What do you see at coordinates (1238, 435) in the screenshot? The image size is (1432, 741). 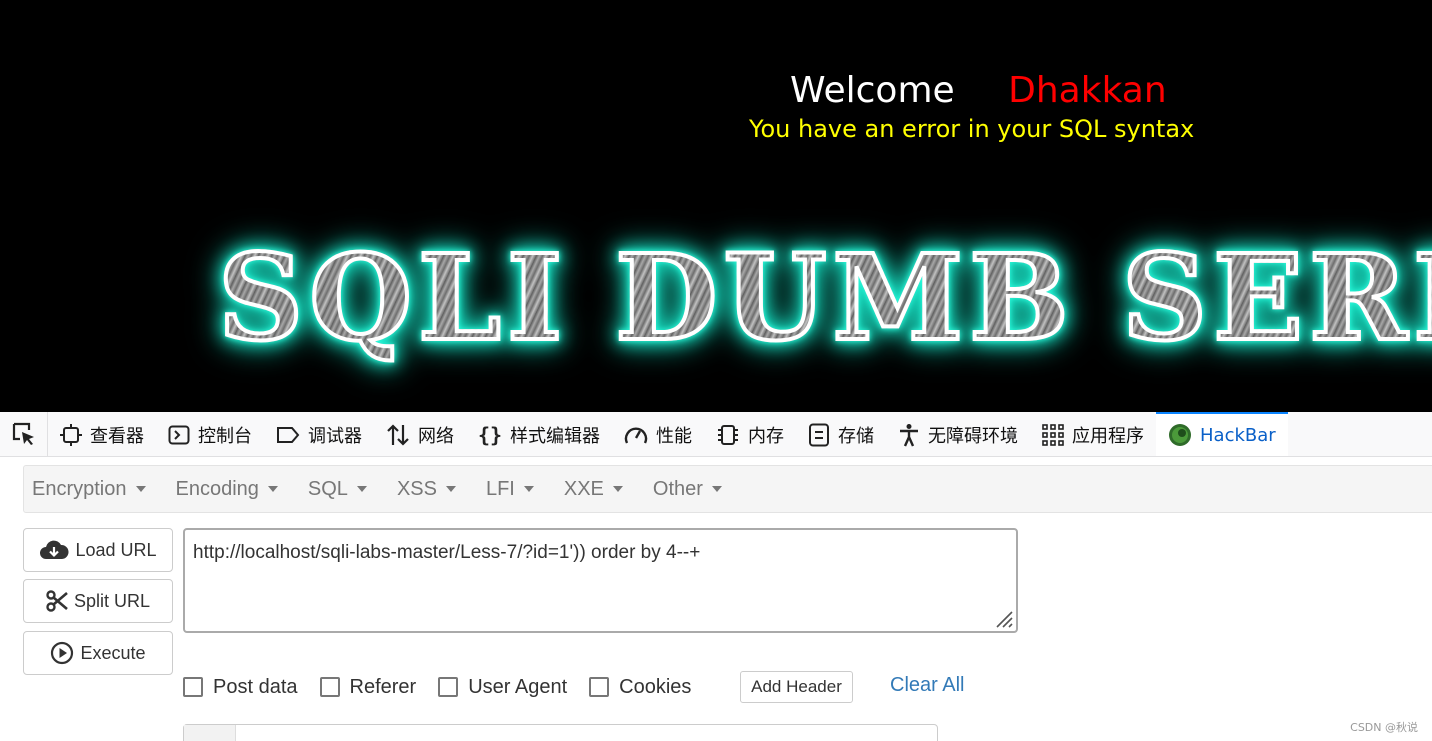 I see `tab-hackbar-label: HackBar` at bounding box center [1238, 435].